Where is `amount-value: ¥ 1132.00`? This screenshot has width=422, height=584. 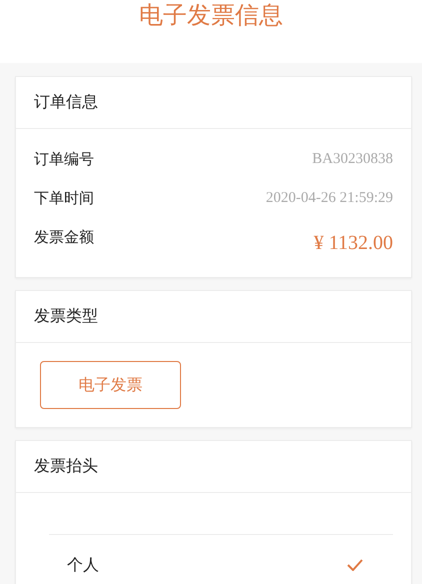 amount-value: ¥ 1132.00 is located at coordinates (353, 243).